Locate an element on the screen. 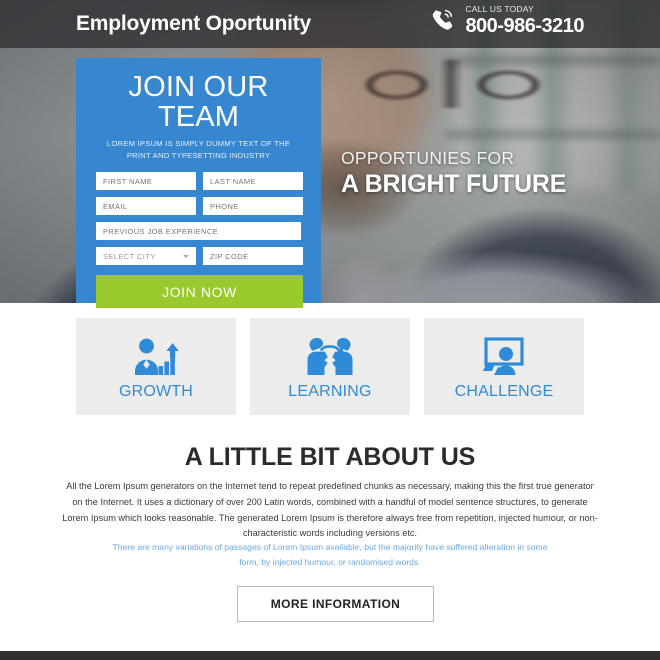 The width and height of the screenshot is (660, 660). chevron-down-icon is located at coordinates (186, 257).